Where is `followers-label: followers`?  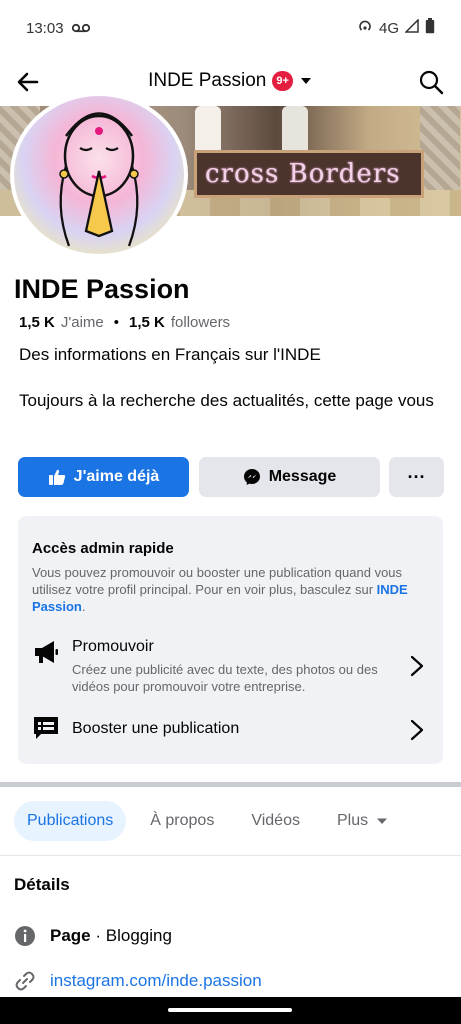 followers-label: followers is located at coordinates (200, 322).